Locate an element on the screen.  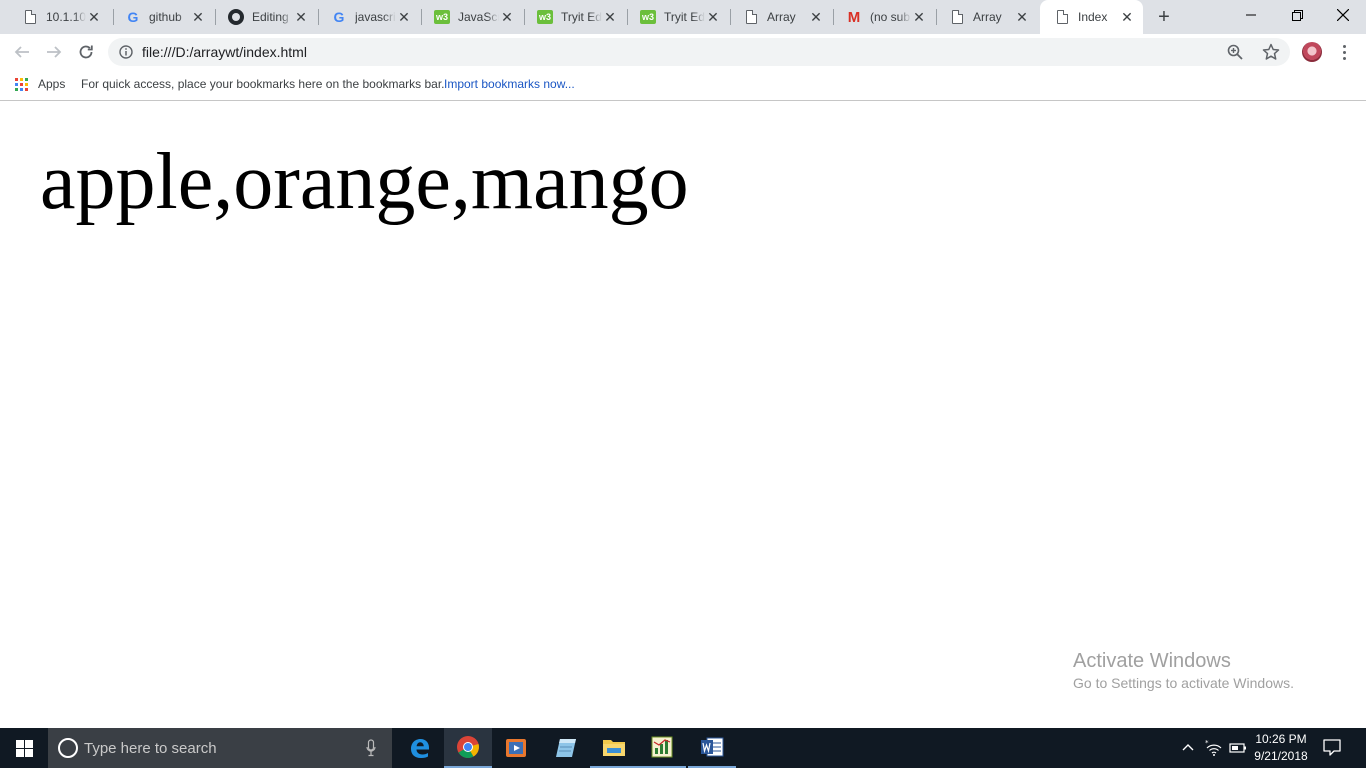
start-button is located at coordinates (24, 748).